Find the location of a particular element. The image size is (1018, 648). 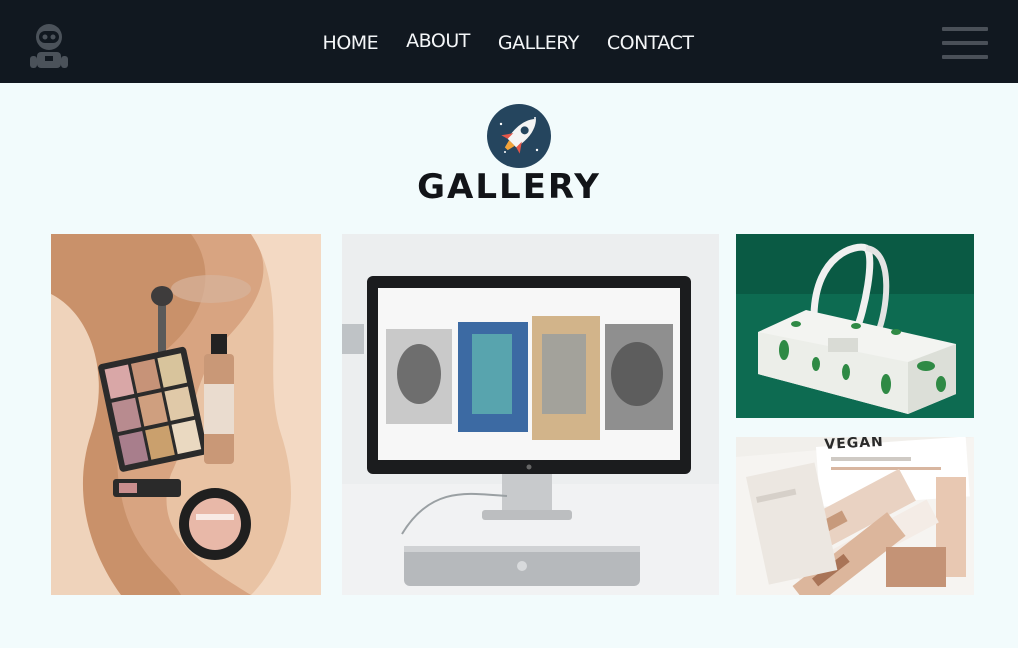

logo-button is located at coordinates (49, 45).